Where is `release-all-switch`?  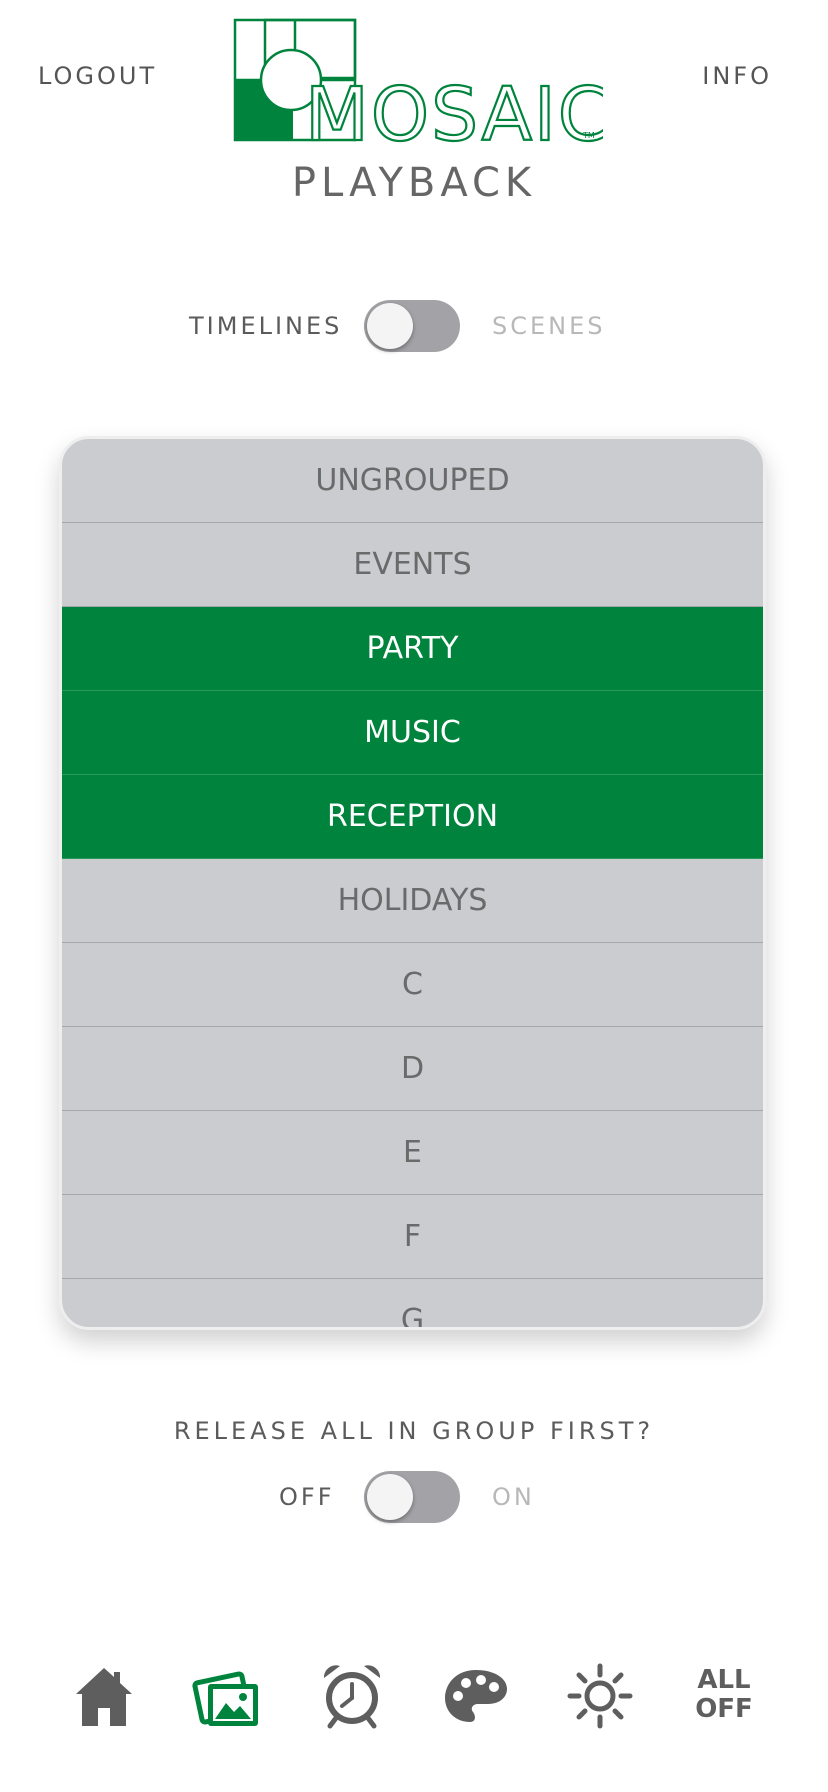
release-all-switch is located at coordinates (412, 1497).